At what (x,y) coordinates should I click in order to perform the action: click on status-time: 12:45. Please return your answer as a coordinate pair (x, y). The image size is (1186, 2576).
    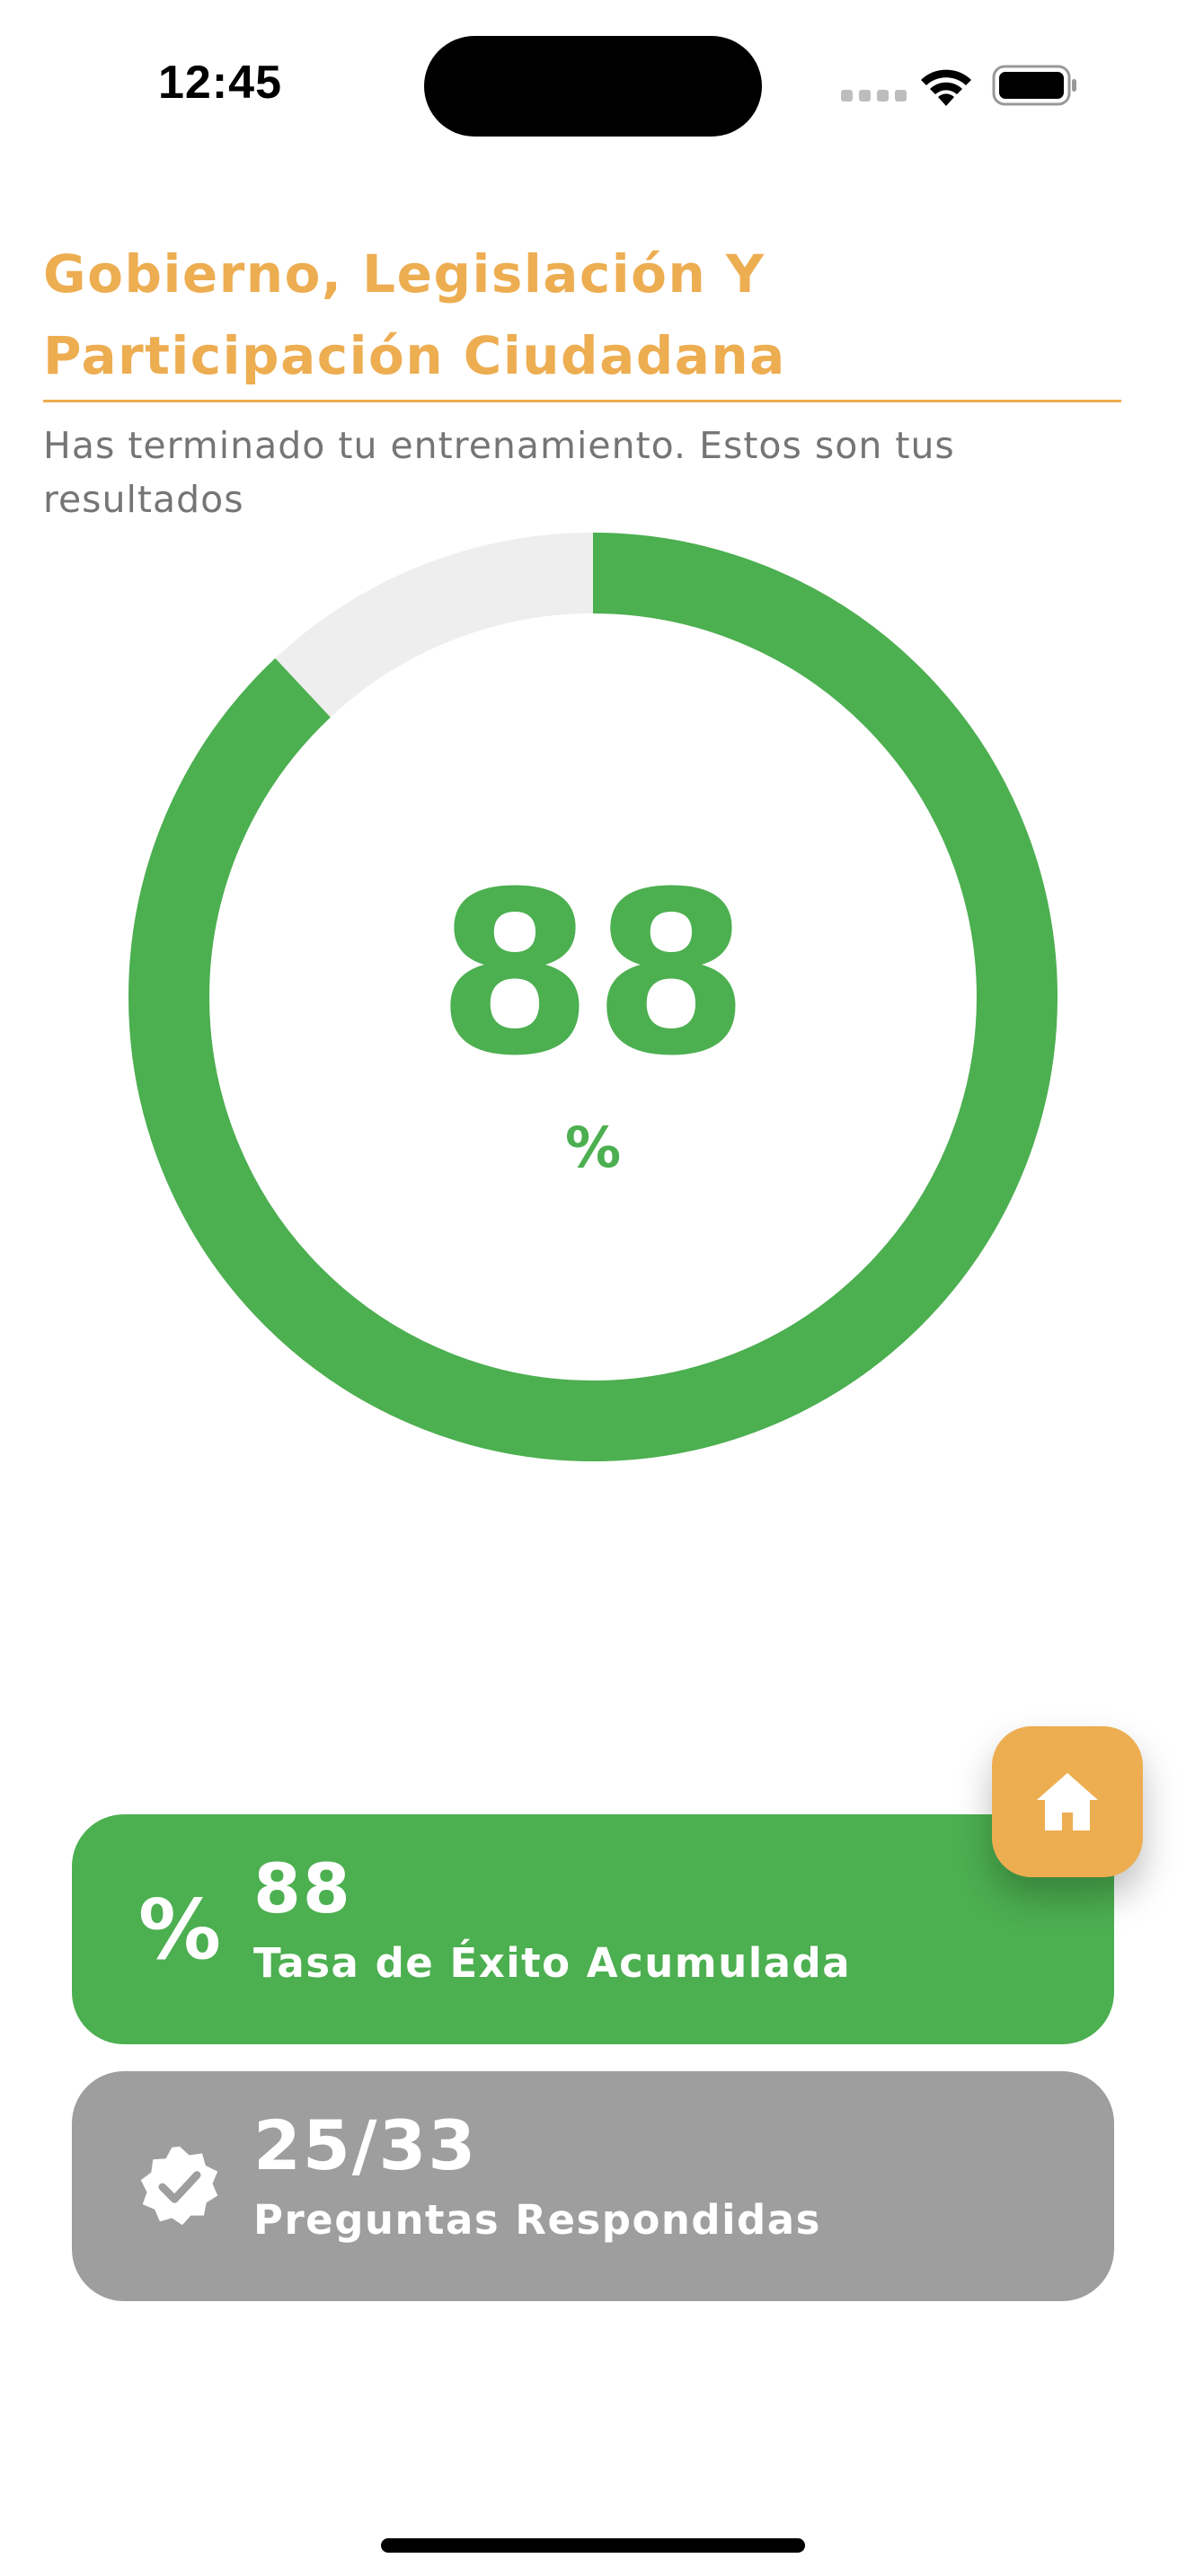
    Looking at the image, I should click on (220, 83).